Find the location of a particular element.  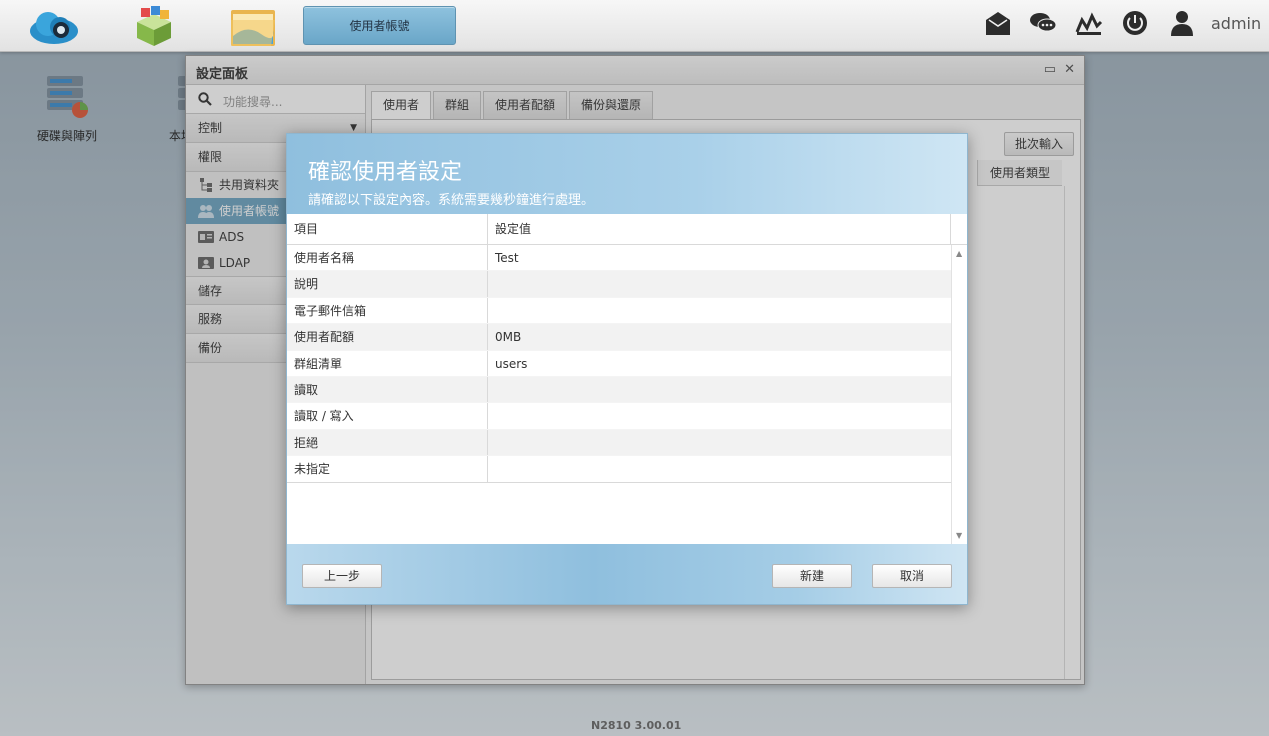

dialog-footer: 上一步 新建 取消 is located at coordinates (627, 574).